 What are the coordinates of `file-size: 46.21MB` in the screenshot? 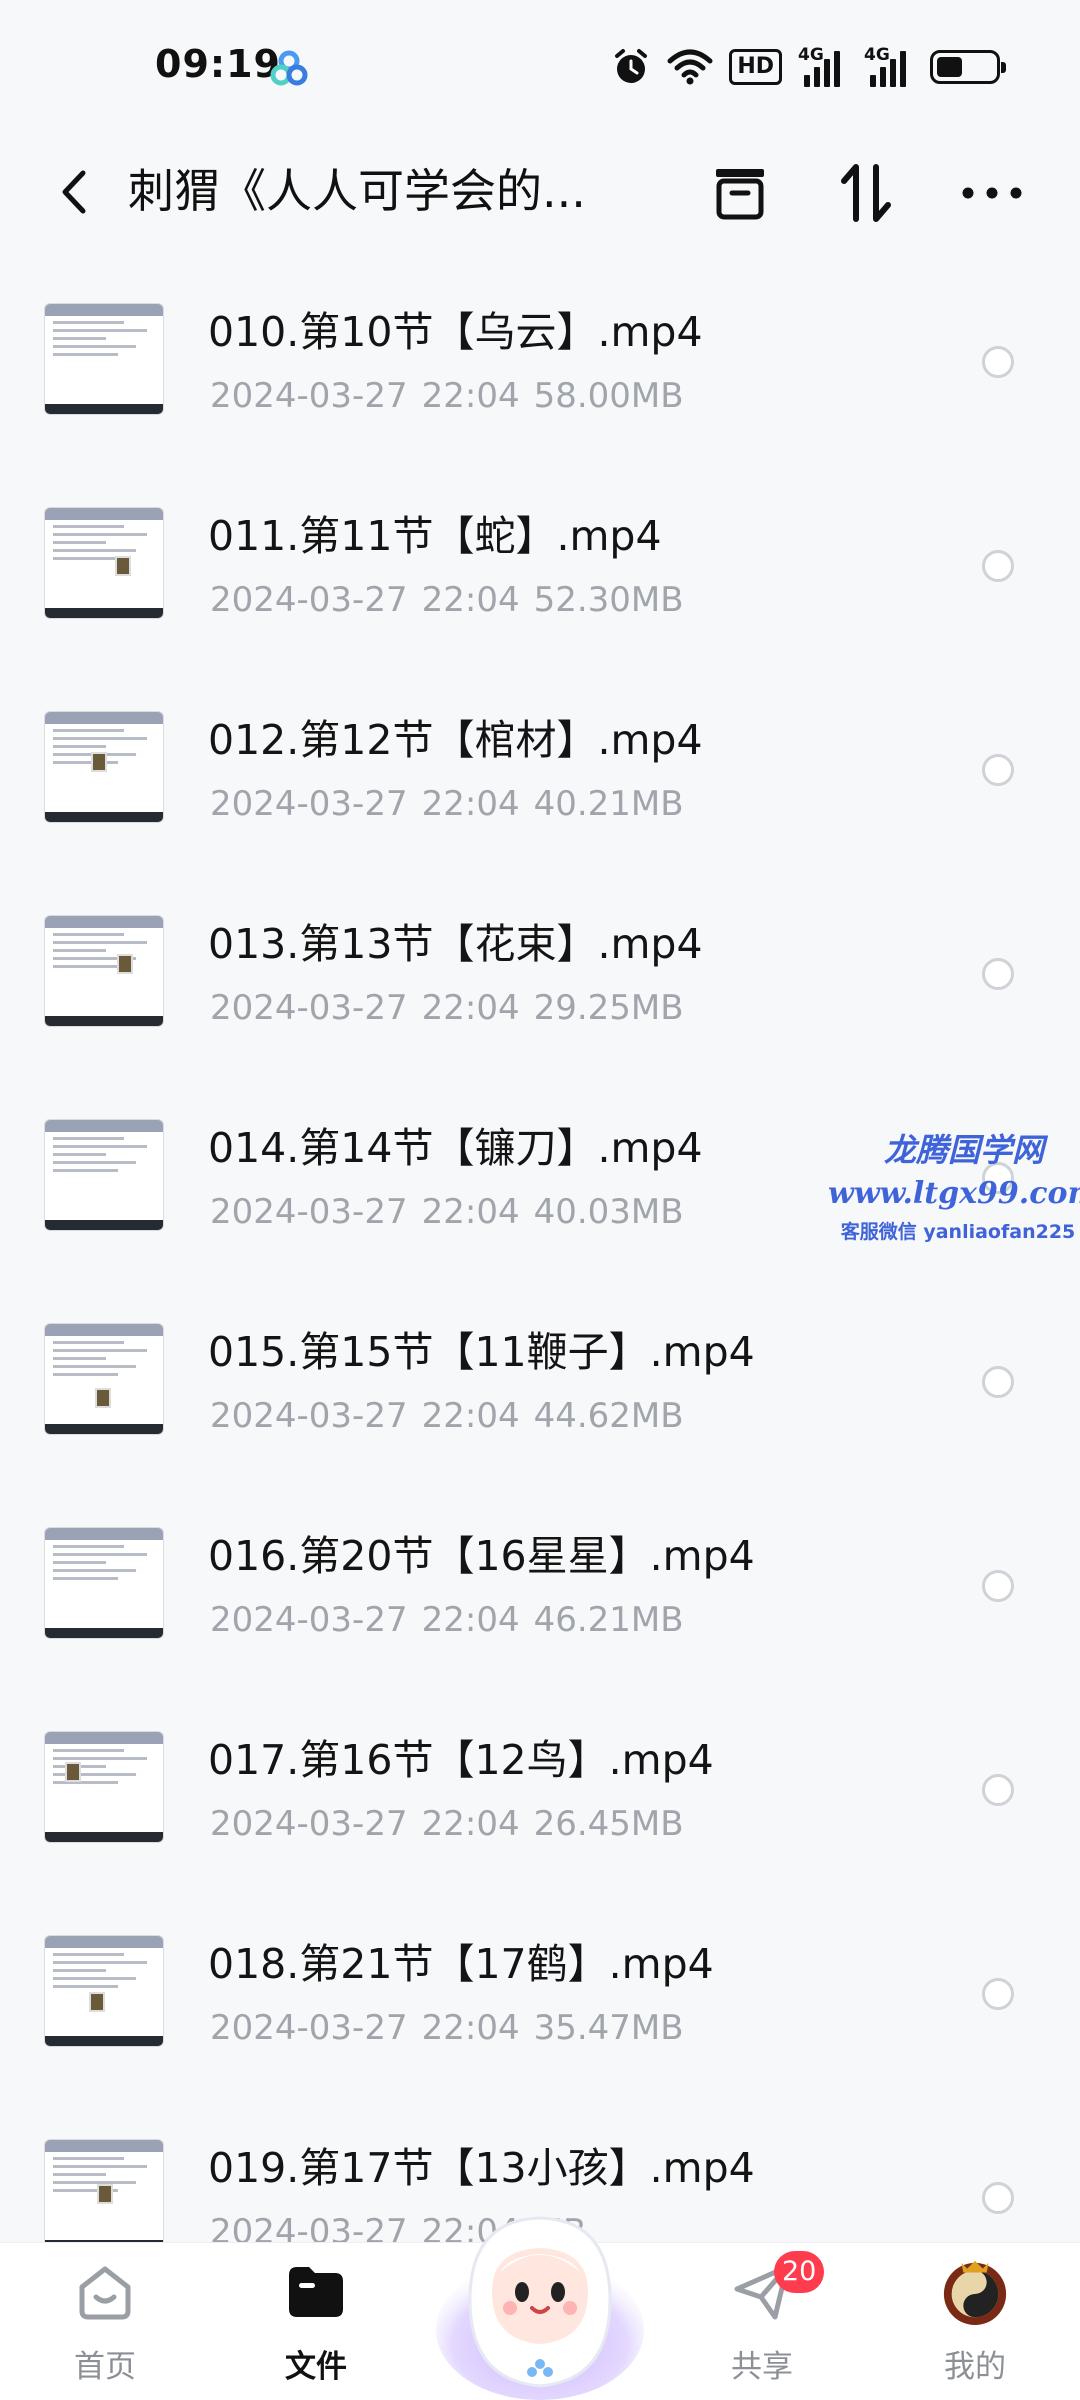 It's located at (608, 1620).